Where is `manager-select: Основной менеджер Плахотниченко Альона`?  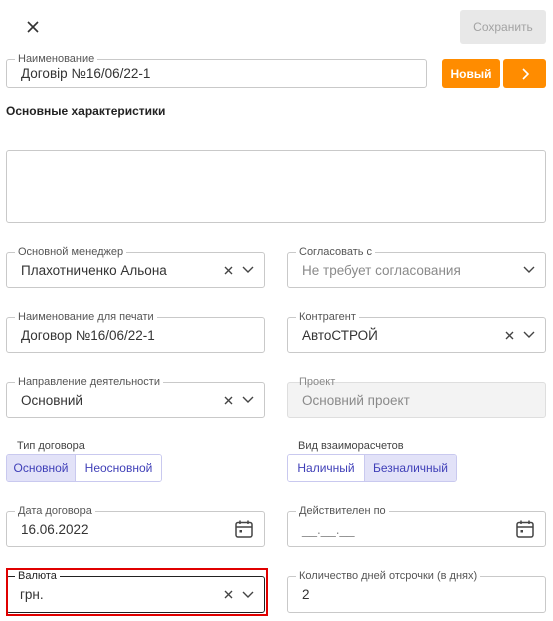 manager-select: Основной менеджер Плахотниченко Альона is located at coordinates (135, 267).